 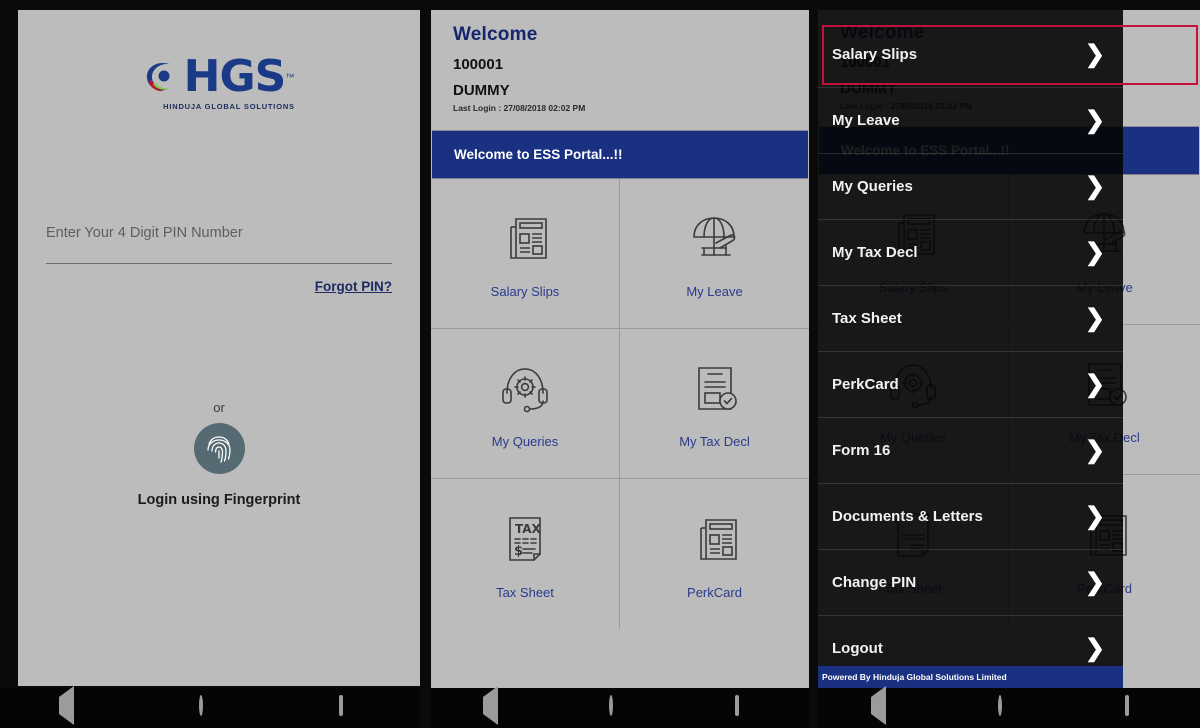 What do you see at coordinates (970, 451) in the screenshot?
I see `drawer-item-form-16: Form 16 ❯` at bounding box center [970, 451].